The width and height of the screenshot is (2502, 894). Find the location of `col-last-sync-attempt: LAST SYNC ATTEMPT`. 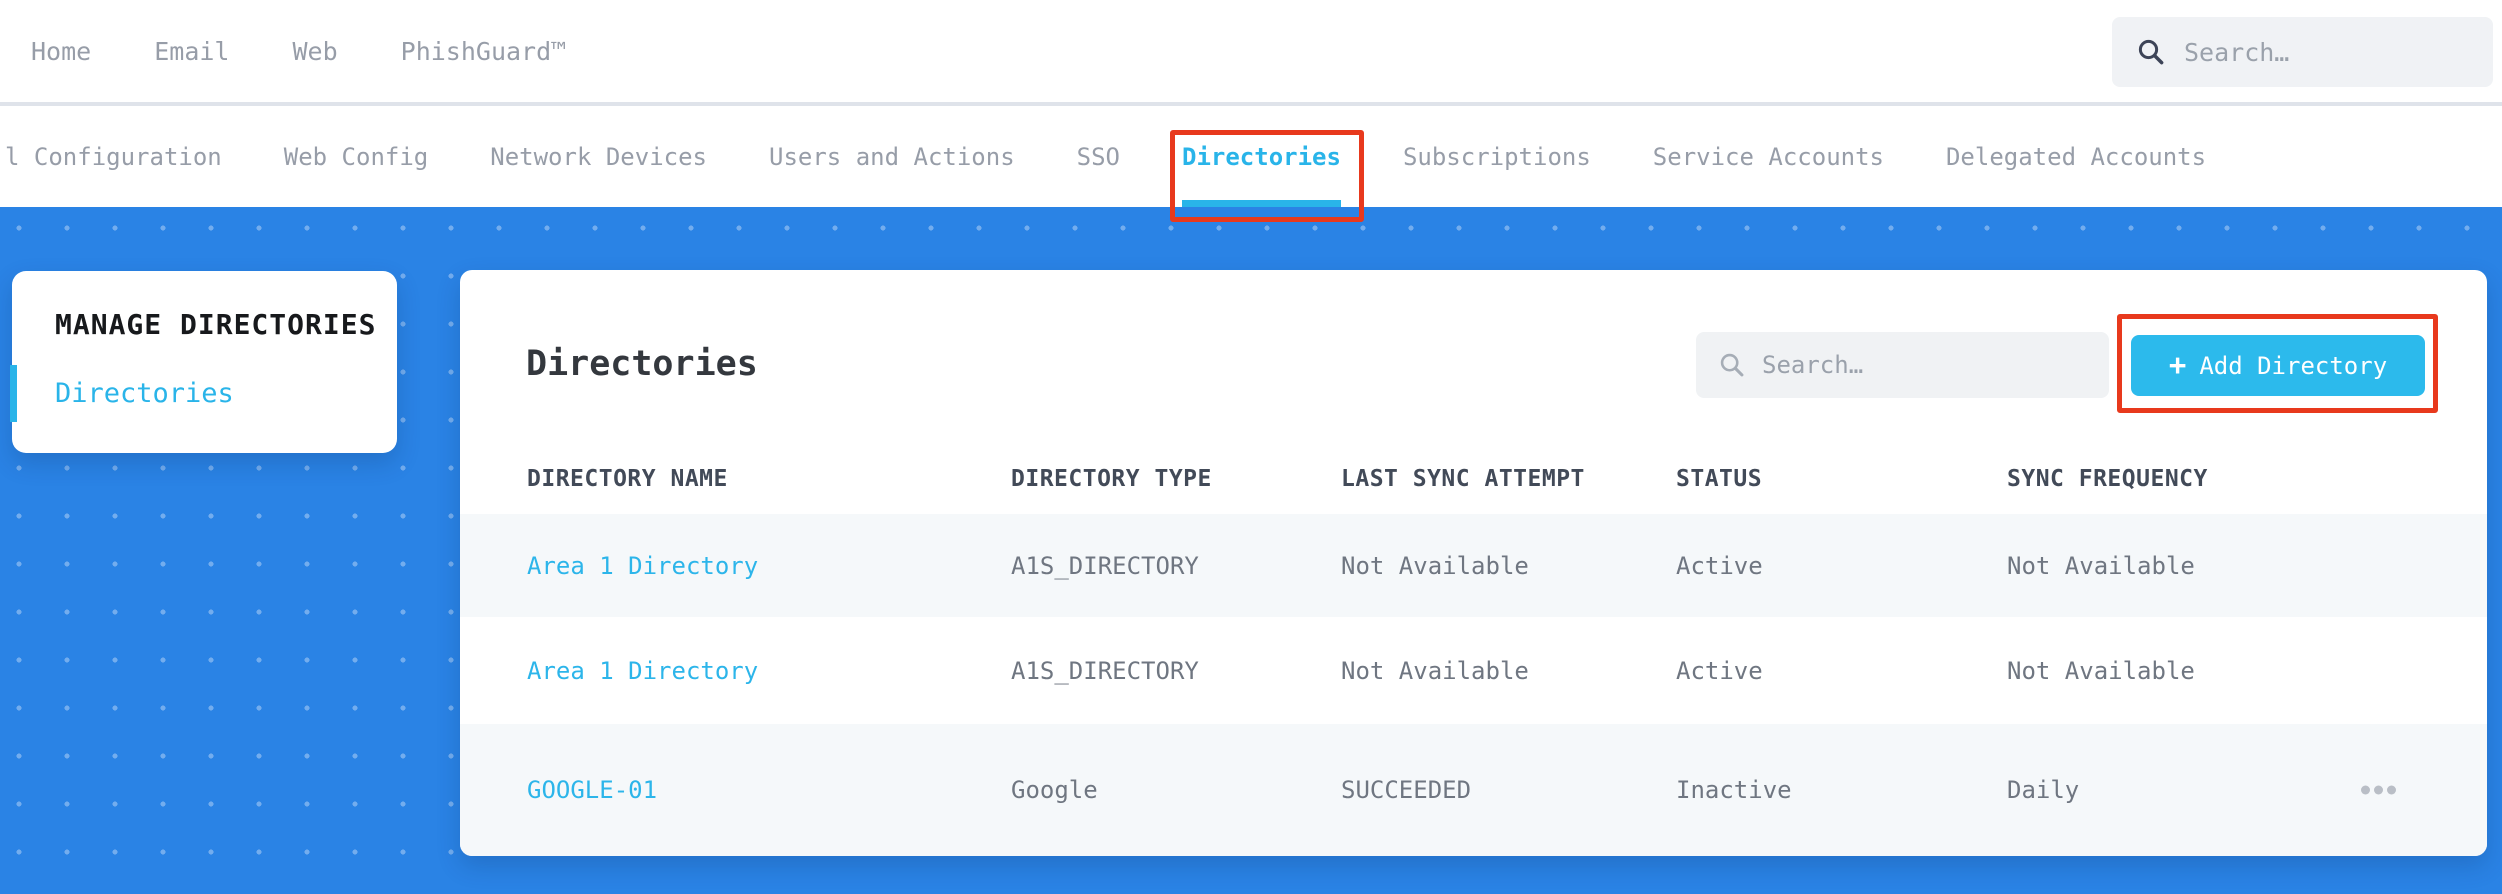

col-last-sync-attempt: LAST SYNC ATTEMPT is located at coordinates (1463, 479).